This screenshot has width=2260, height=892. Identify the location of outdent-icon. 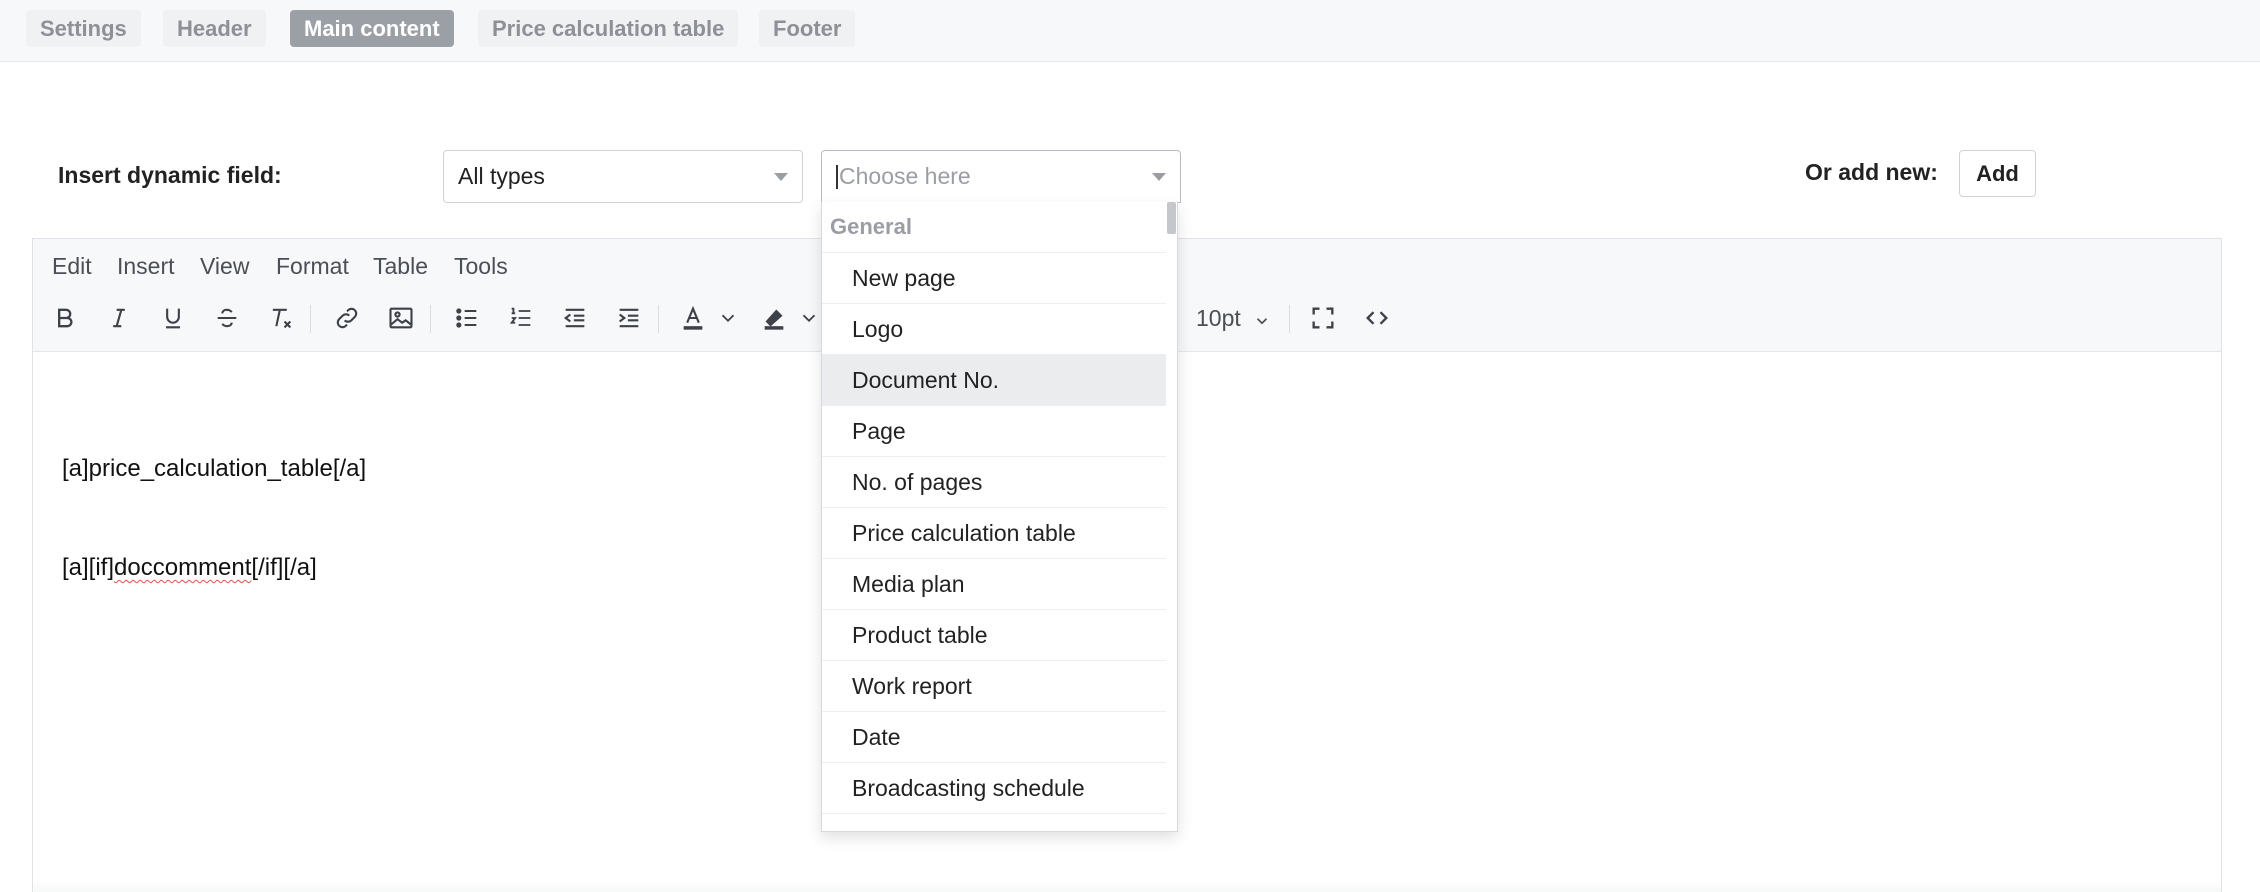
(575, 318).